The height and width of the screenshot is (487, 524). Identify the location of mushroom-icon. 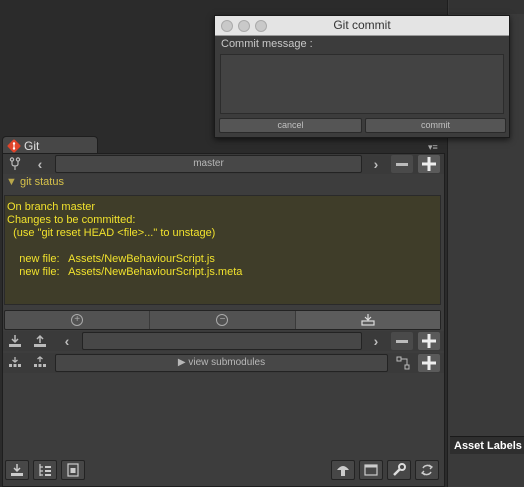
(343, 471).